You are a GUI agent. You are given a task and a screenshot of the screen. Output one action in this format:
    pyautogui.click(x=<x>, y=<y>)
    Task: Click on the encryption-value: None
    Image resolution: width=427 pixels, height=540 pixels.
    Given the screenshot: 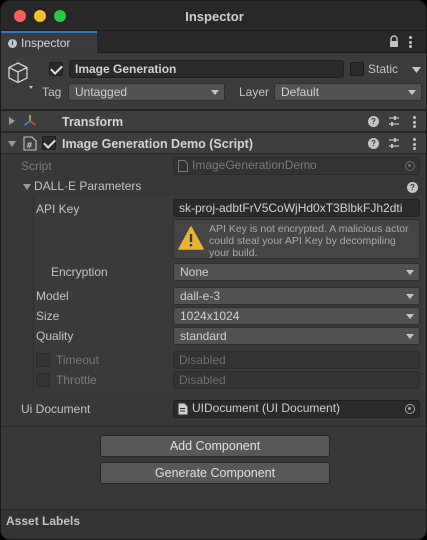 What is the action you would take?
    pyautogui.click(x=194, y=272)
    